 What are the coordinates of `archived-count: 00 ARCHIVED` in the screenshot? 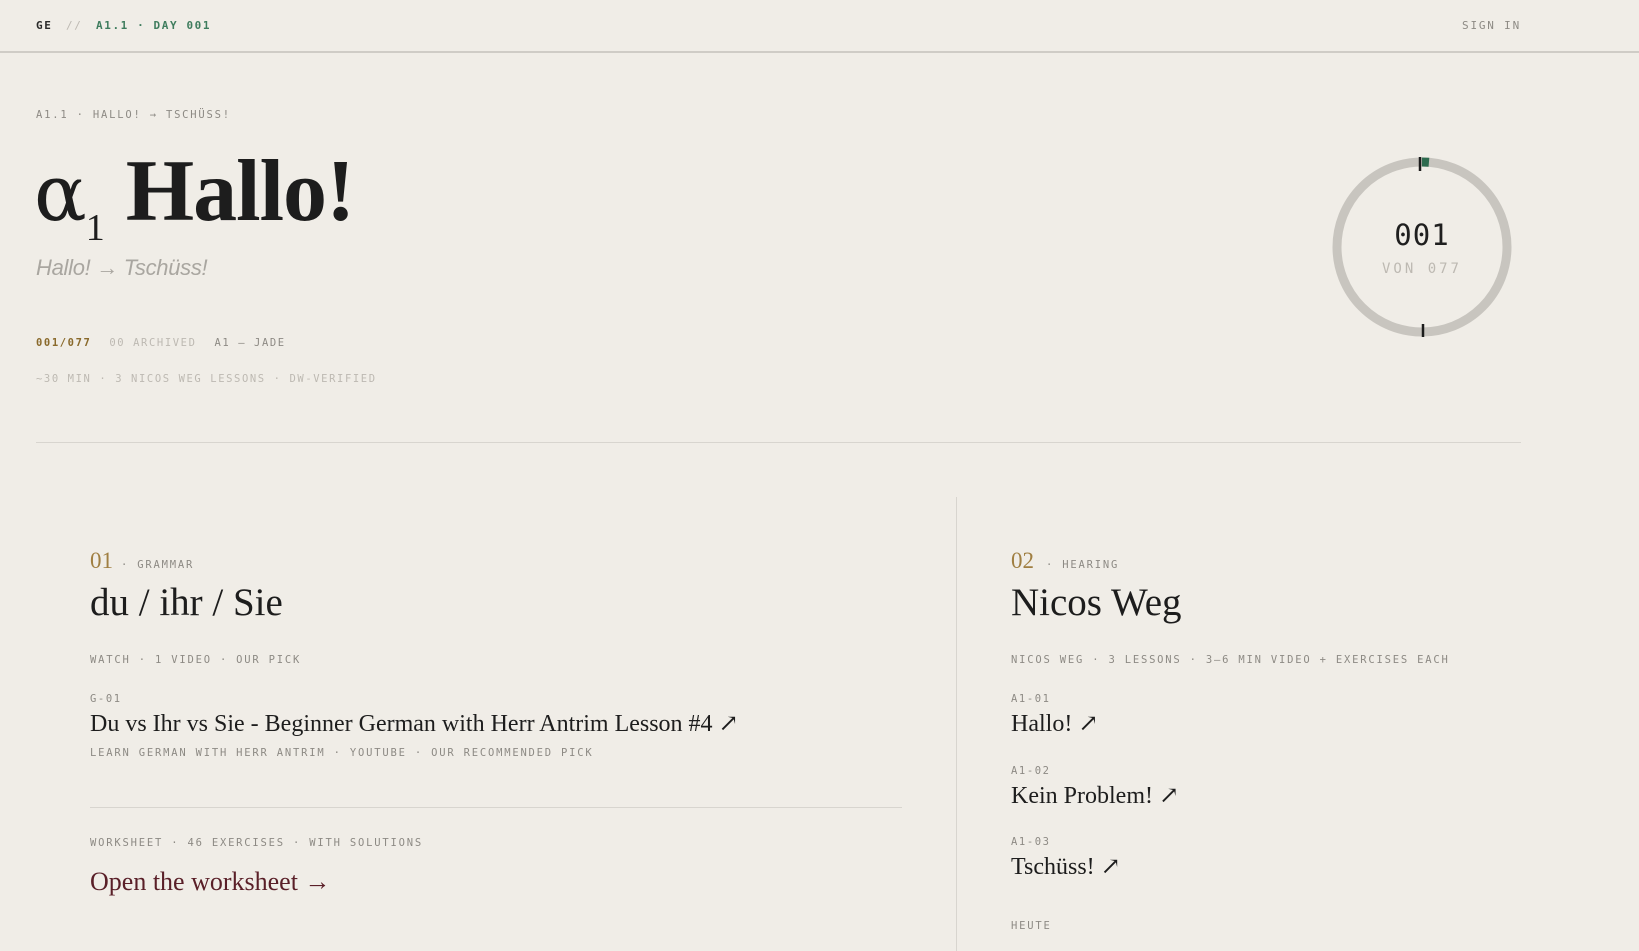 It's located at (153, 343).